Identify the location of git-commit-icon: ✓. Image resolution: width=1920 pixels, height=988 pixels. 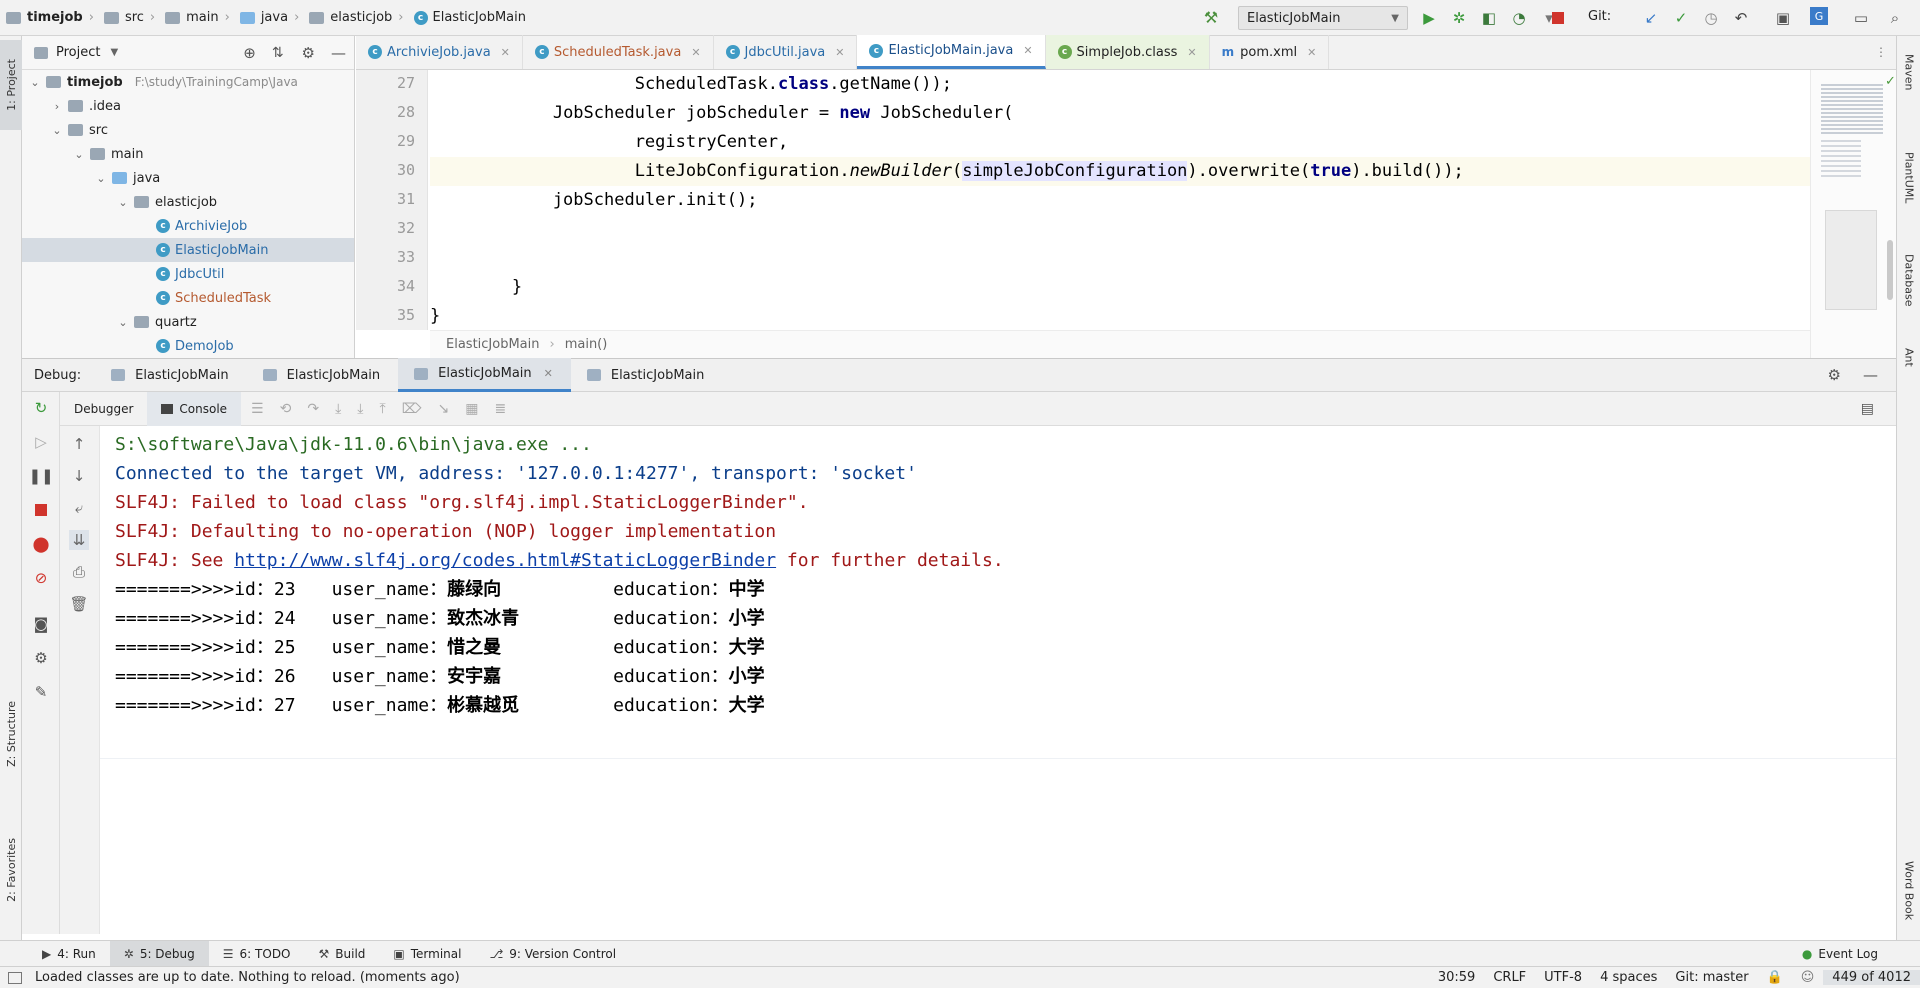
(1681, 18).